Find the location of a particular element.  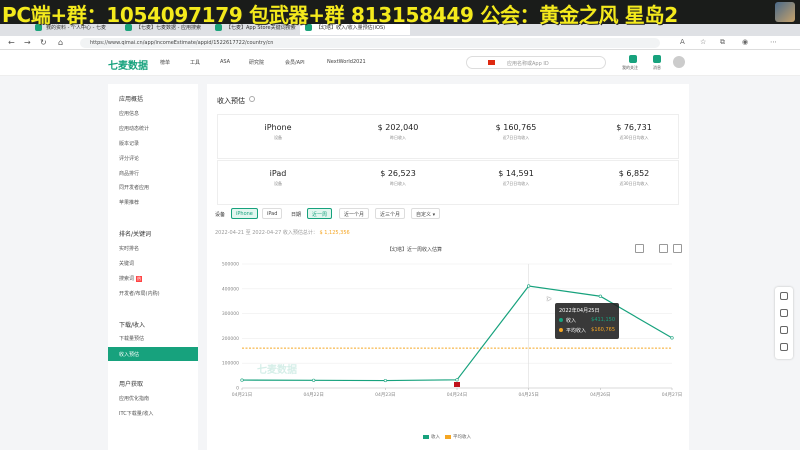

y-tick-label: 0 is located at coordinates (237, 389).